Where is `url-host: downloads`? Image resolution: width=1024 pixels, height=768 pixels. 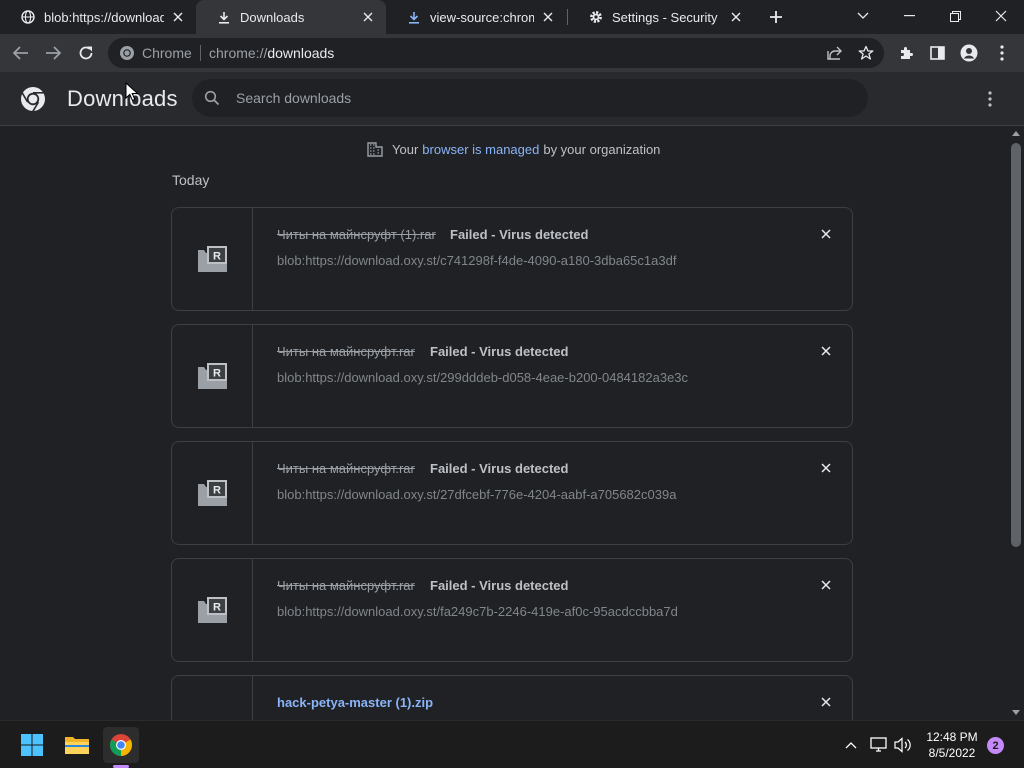
url-host: downloads is located at coordinates (301, 53).